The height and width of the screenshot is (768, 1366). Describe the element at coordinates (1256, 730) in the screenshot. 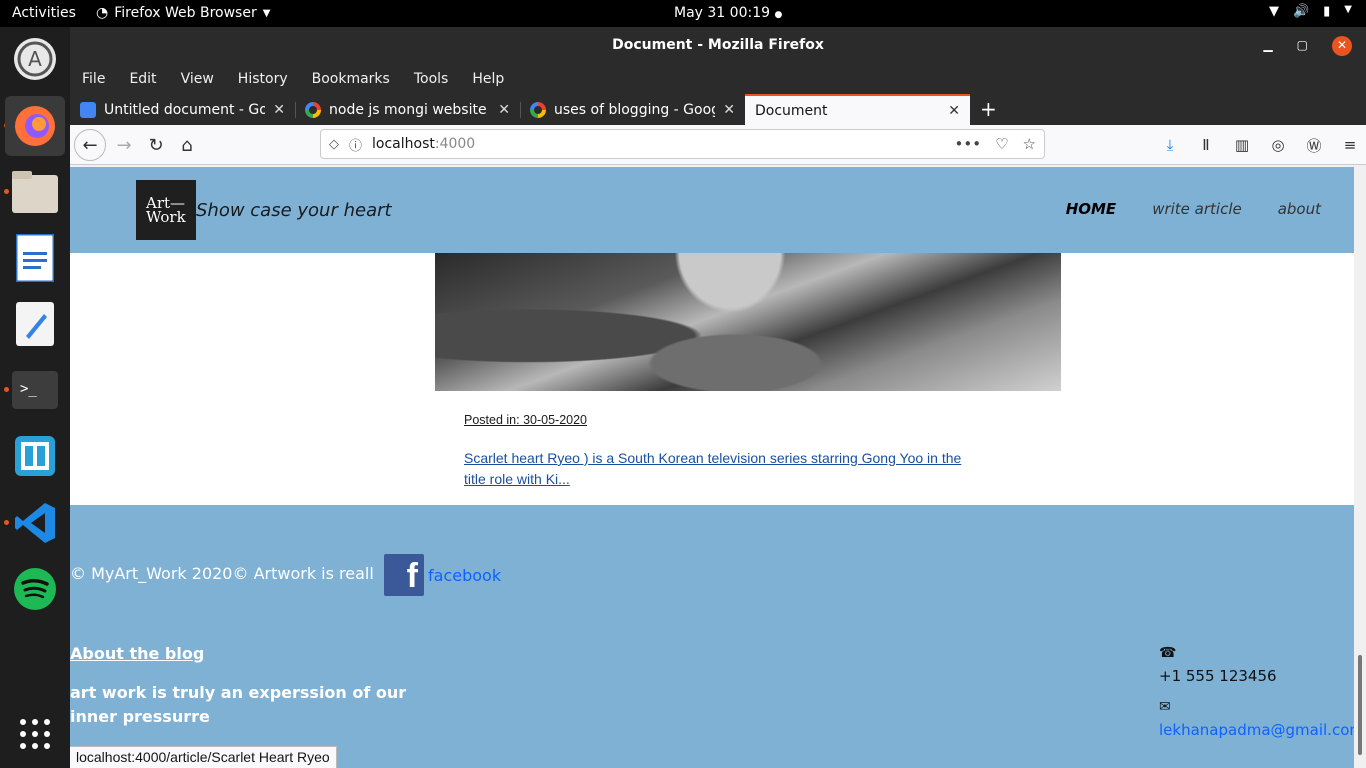

I see `email-link: lekhanapadma@gmail.com` at that location.